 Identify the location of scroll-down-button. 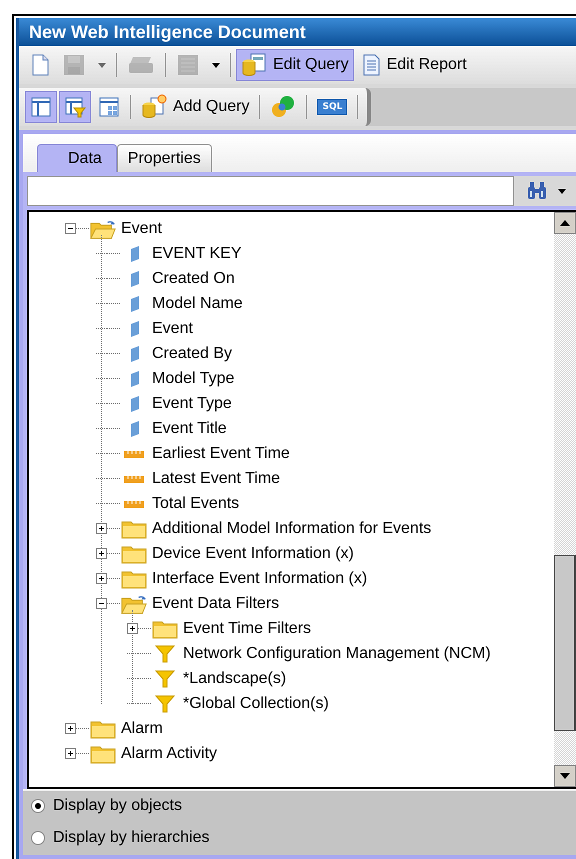
(565, 776).